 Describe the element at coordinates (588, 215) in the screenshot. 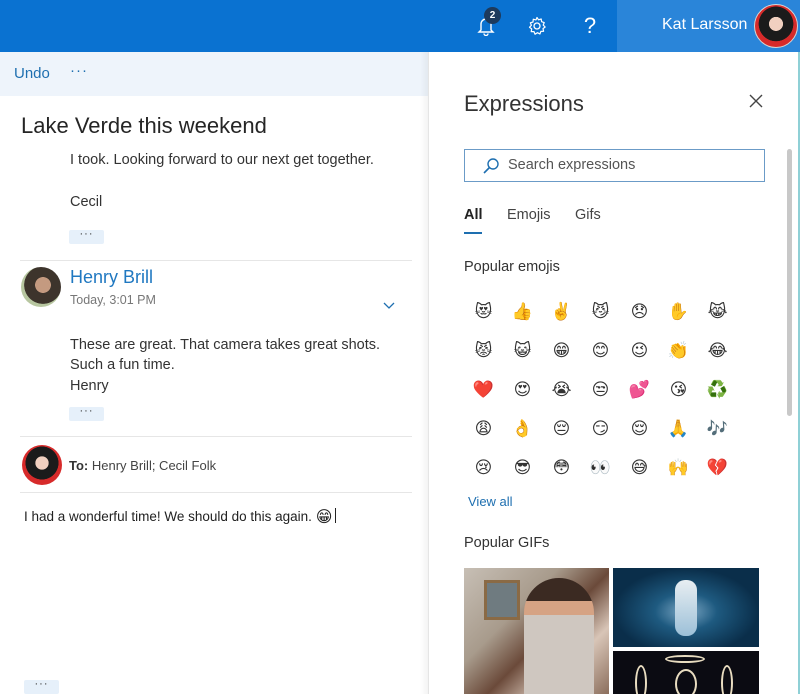

I see `tab-gifs: Gifs` at that location.